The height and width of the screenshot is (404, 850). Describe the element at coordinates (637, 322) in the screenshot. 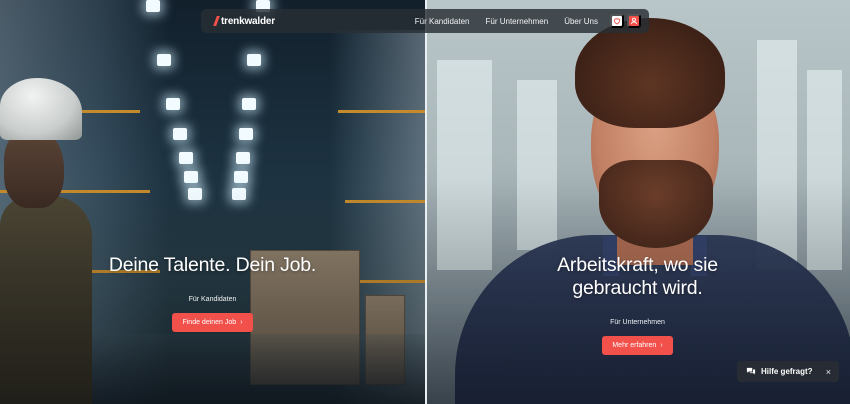

I see `companies-eyebrow: Für Unternehmen` at that location.